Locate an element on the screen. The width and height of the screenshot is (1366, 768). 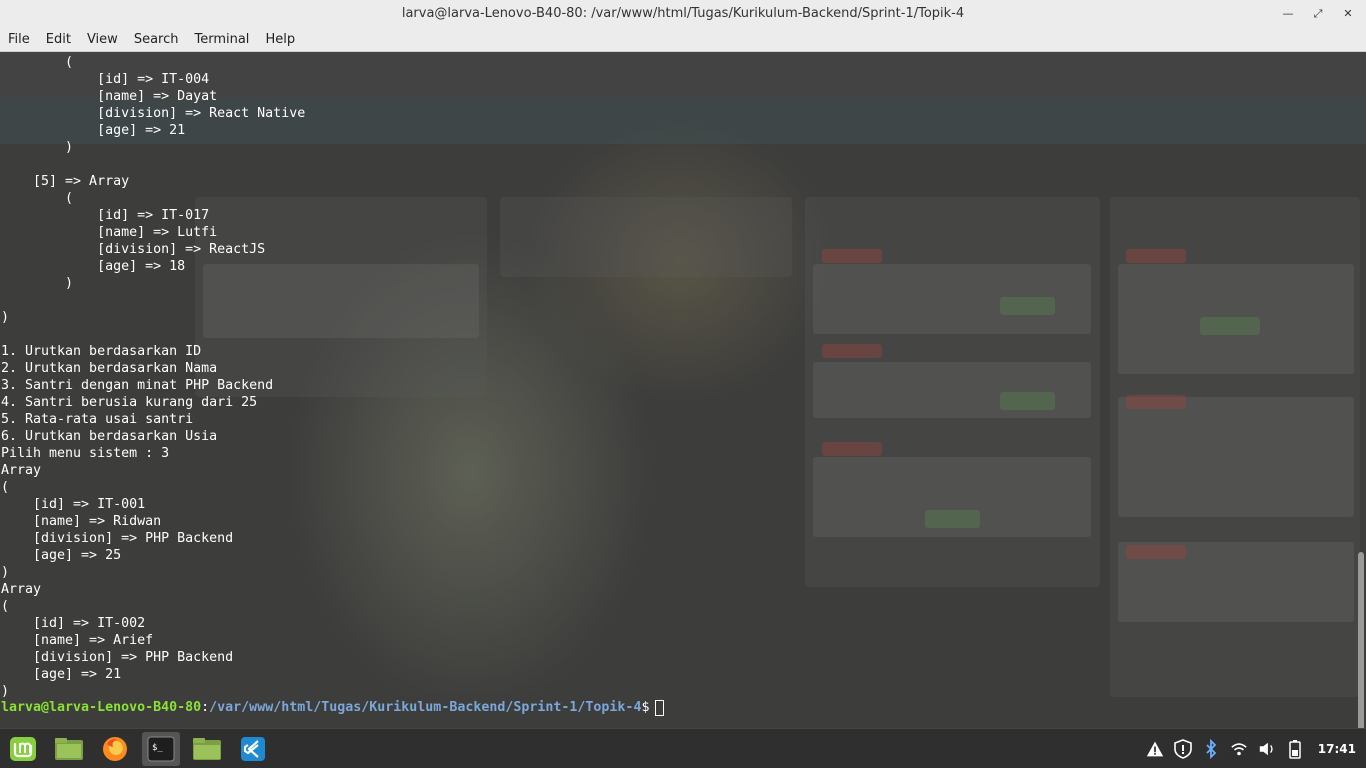
mint-menu-icon is located at coordinates (23, 749).